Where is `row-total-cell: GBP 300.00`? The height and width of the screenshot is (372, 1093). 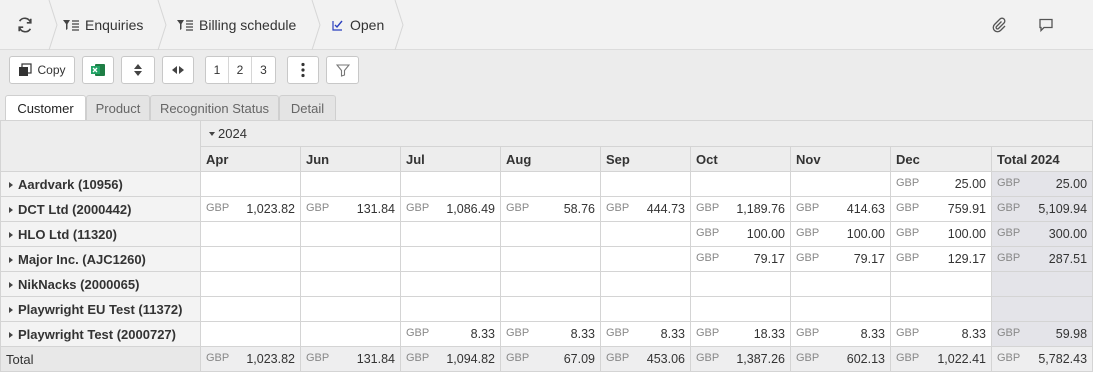
row-total-cell: GBP 300.00 is located at coordinates (1041, 234).